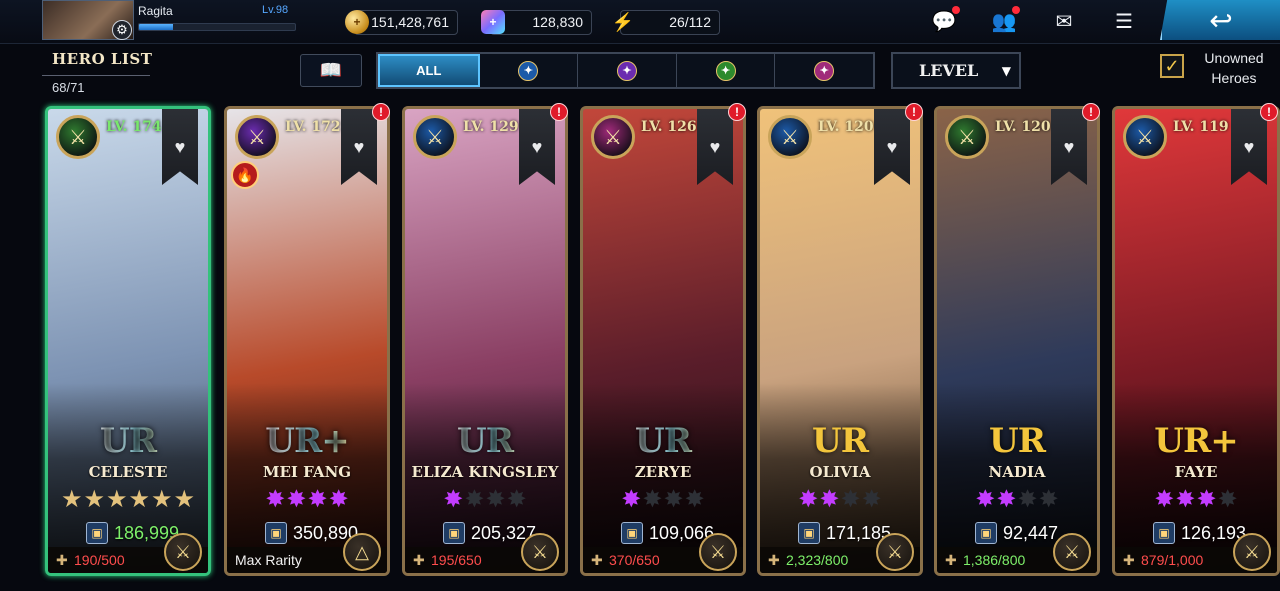 The width and height of the screenshot is (1280, 591). I want to click on hero-shards: 195/650, so click(456, 560).